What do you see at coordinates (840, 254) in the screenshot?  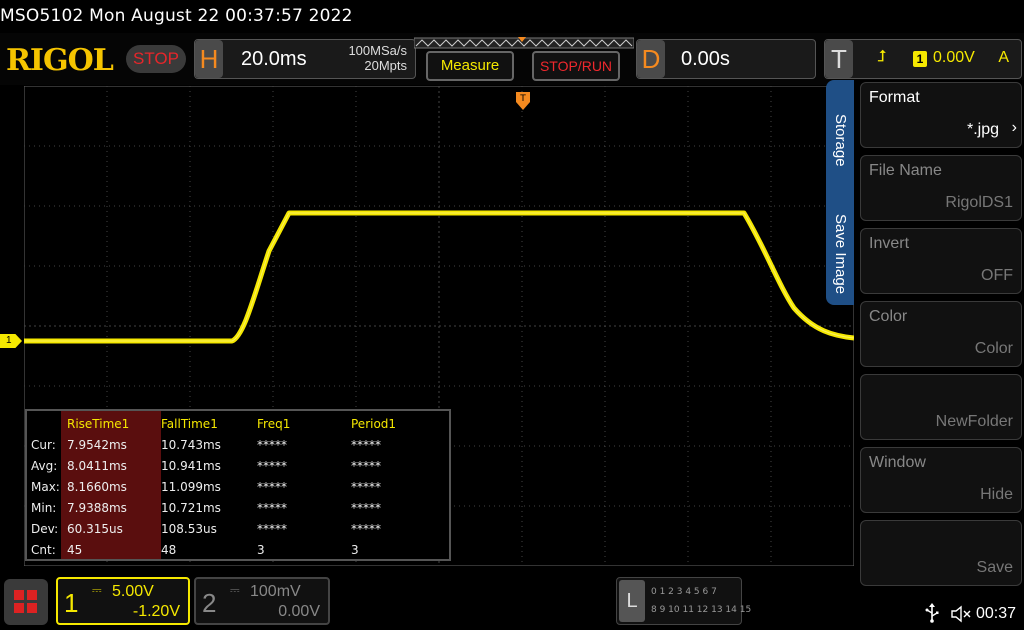 I see `tab-save-image: Save Image` at bounding box center [840, 254].